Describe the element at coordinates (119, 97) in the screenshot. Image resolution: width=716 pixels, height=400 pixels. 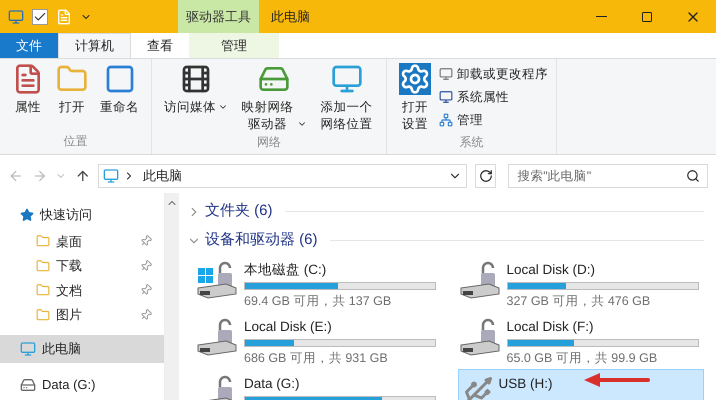
I see `ribbon-button: 重命名` at that location.